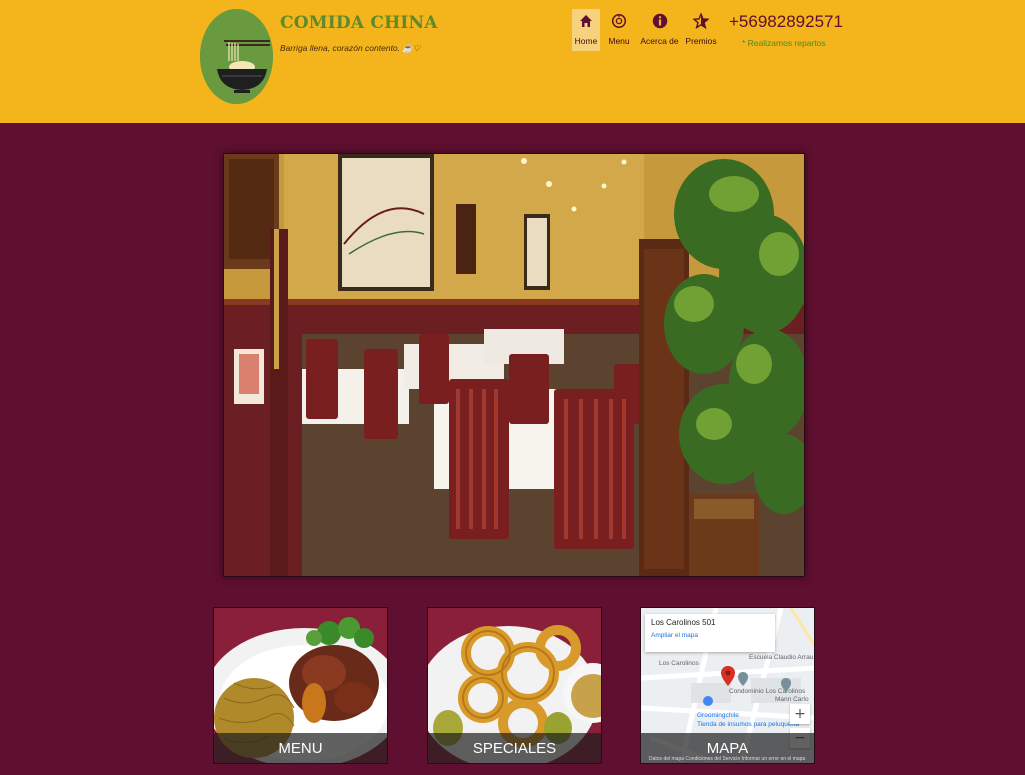  I want to click on menu-icon, so click(619, 21).